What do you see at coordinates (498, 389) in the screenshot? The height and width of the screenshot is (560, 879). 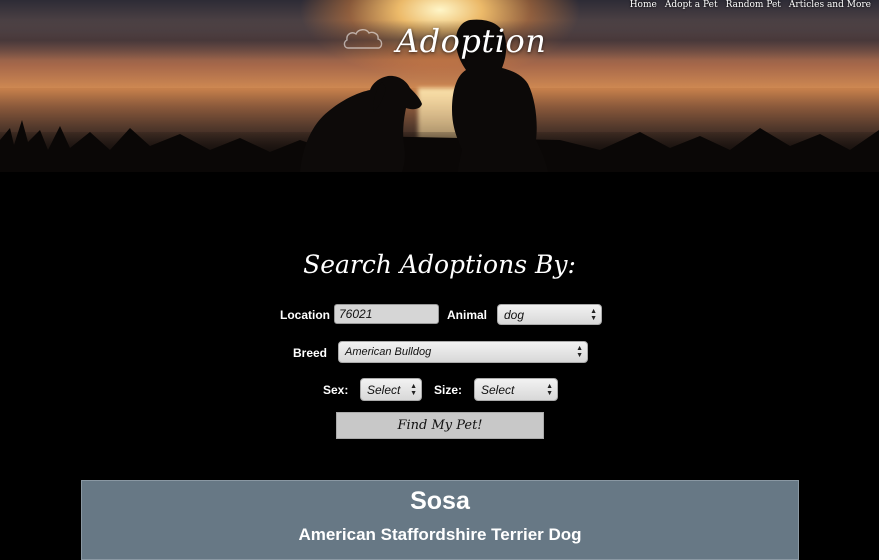 I see `size-select-value: Select` at bounding box center [498, 389].